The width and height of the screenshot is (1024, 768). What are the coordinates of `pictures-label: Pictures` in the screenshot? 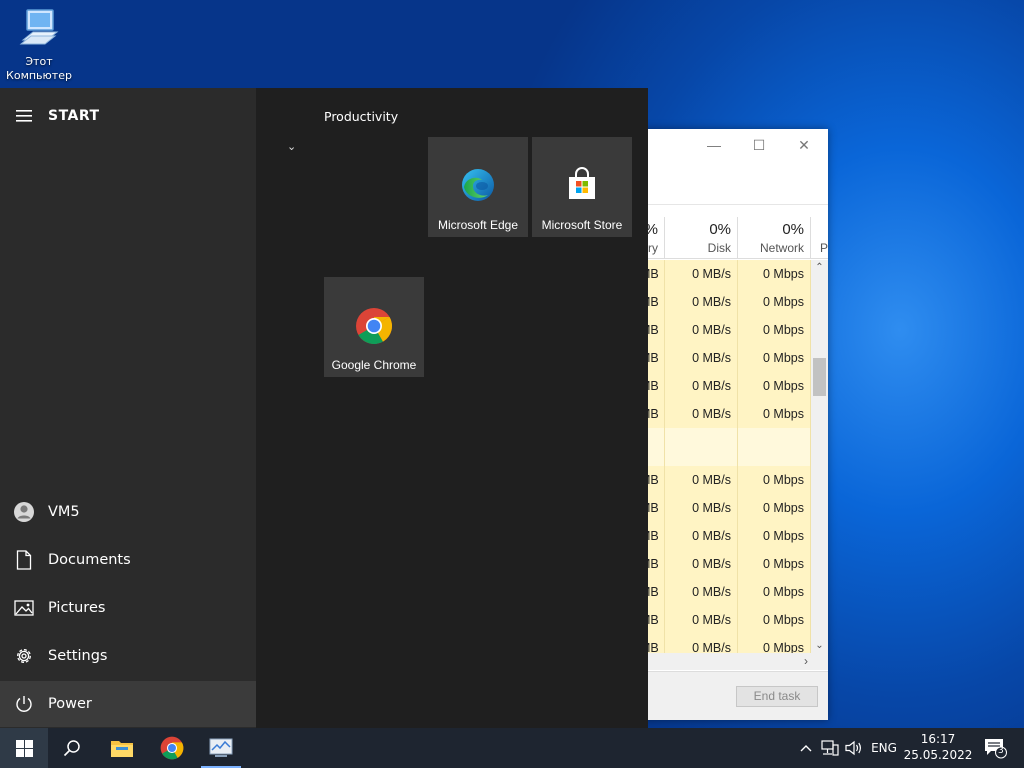 It's located at (77, 608).